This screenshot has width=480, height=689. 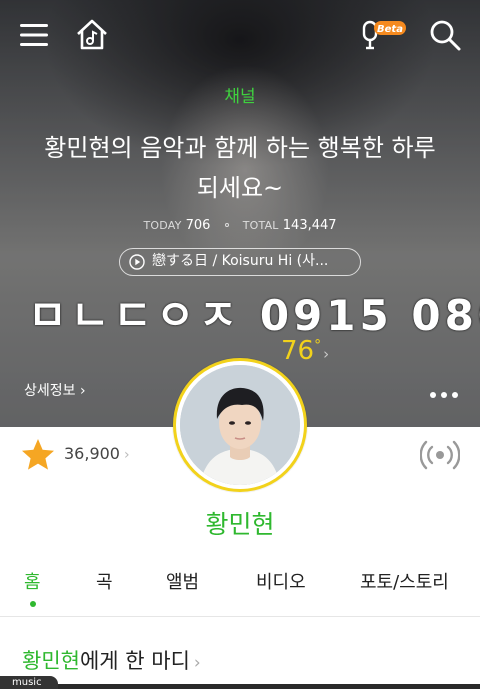 I want to click on tab-videos: 비디오, so click(x=281, y=581).